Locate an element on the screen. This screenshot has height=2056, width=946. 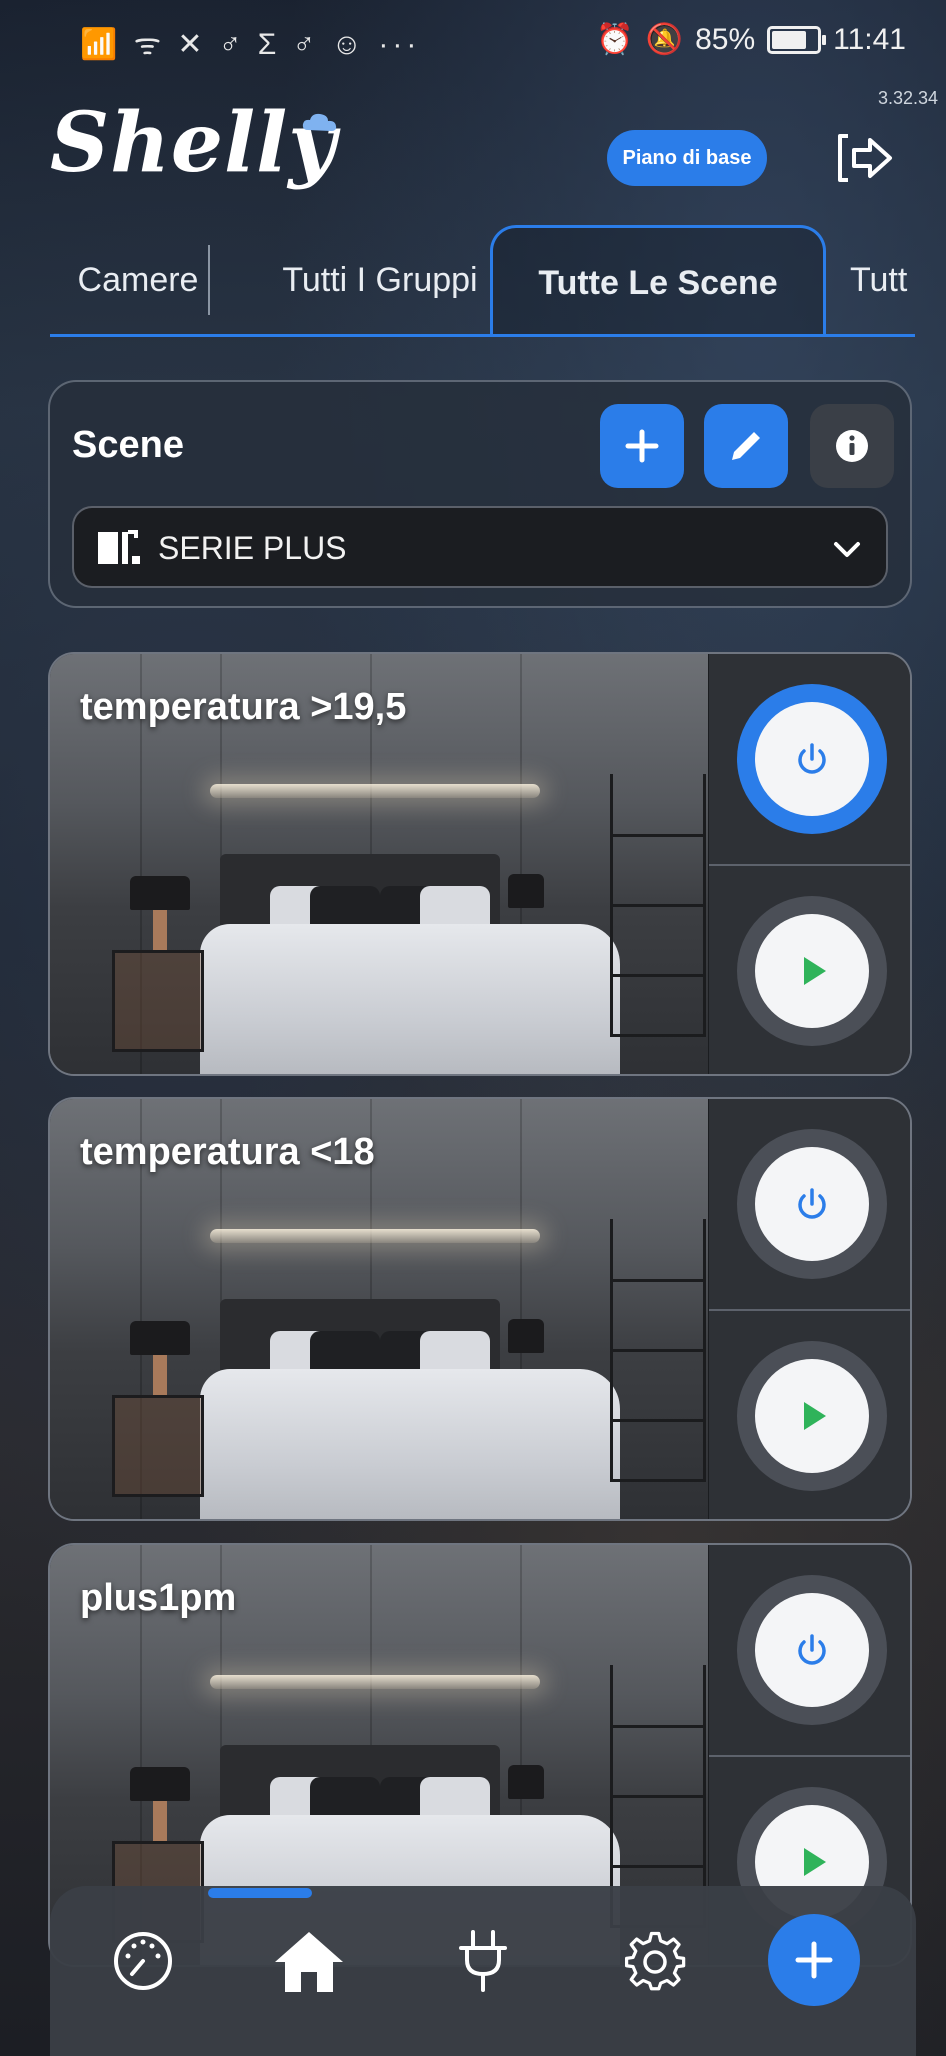
home-icon is located at coordinates (309, 1962).